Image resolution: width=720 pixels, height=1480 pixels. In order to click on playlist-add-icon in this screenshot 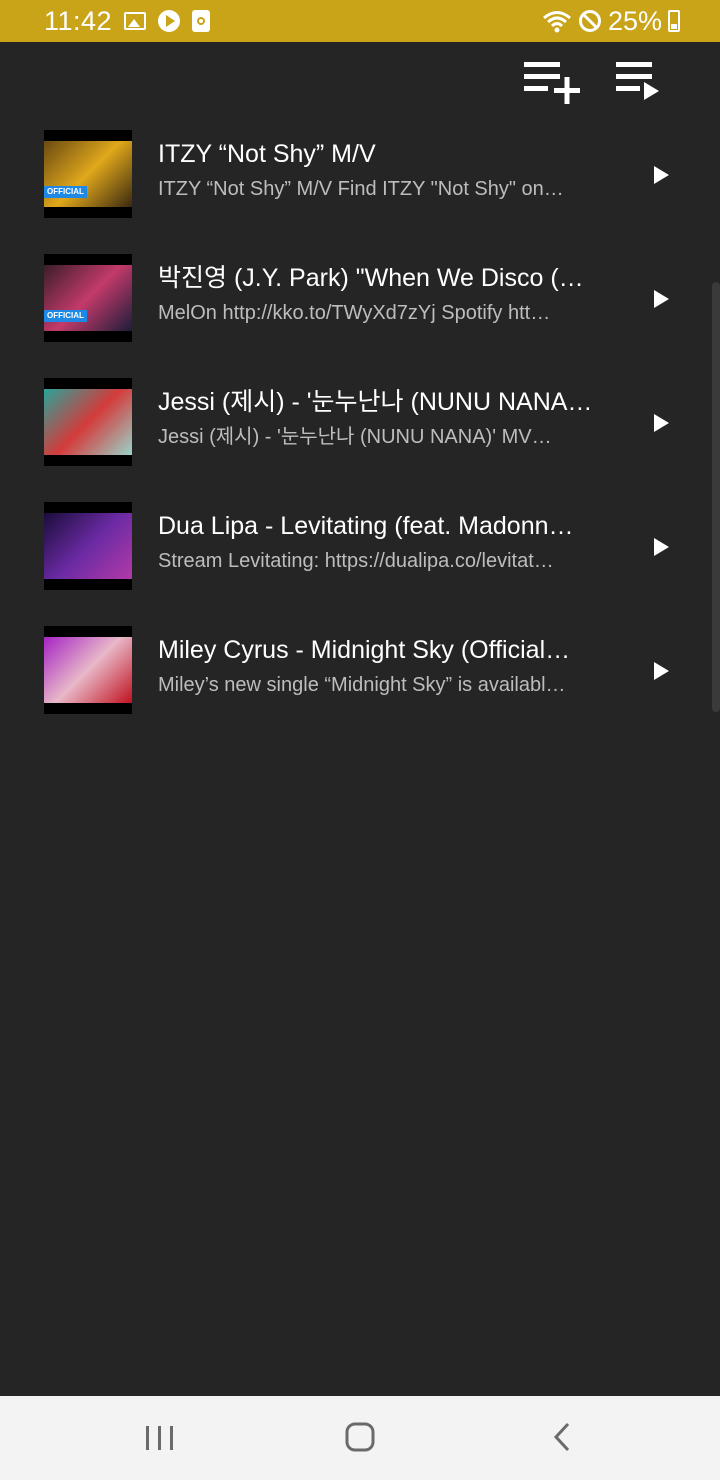, I will do `click(552, 83)`.